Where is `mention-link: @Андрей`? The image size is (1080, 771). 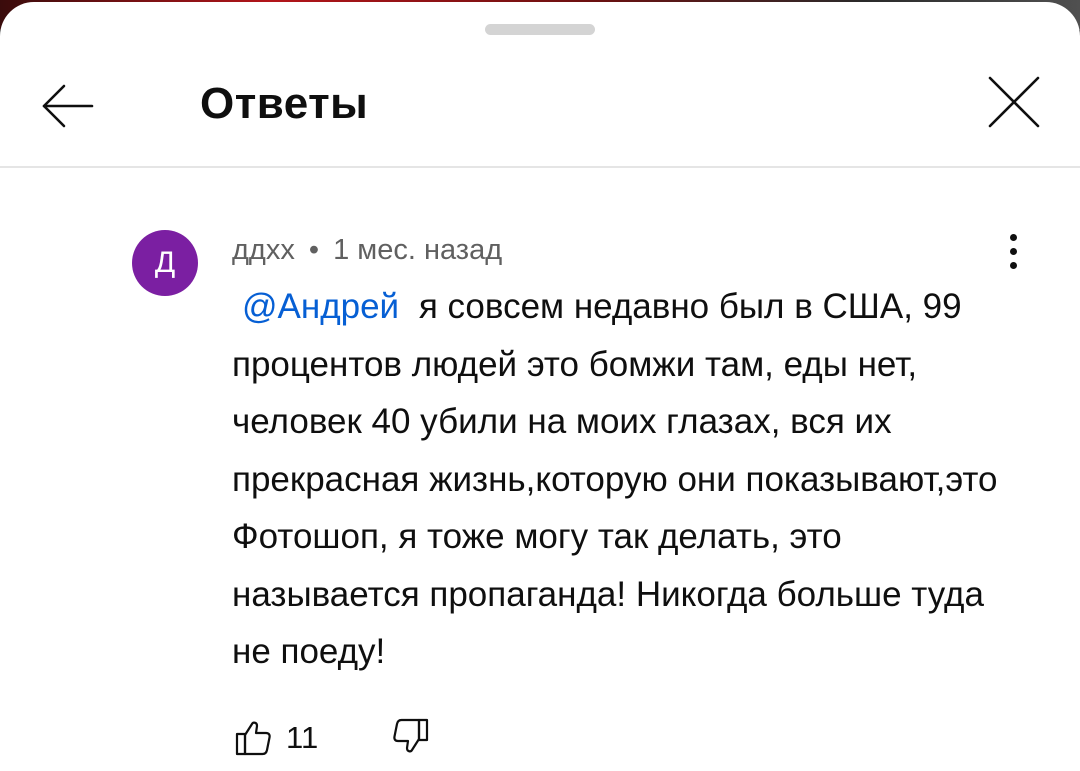 mention-link: @Андрей is located at coordinates (320, 306).